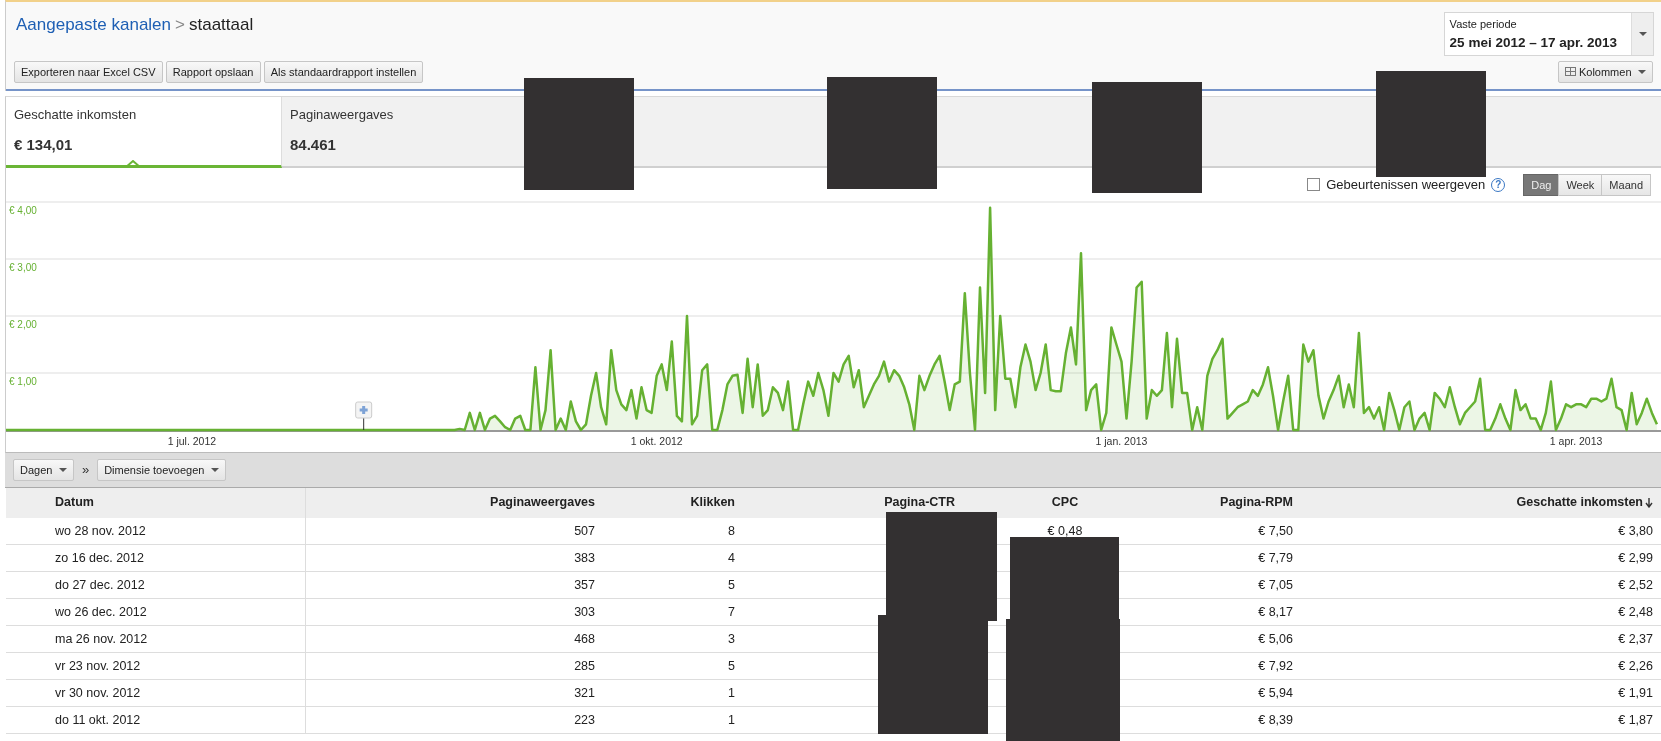 The height and width of the screenshot is (741, 1661). Describe the element at coordinates (342, 114) in the screenshot. I see `metric-label: Paginaweergaves` at that location.